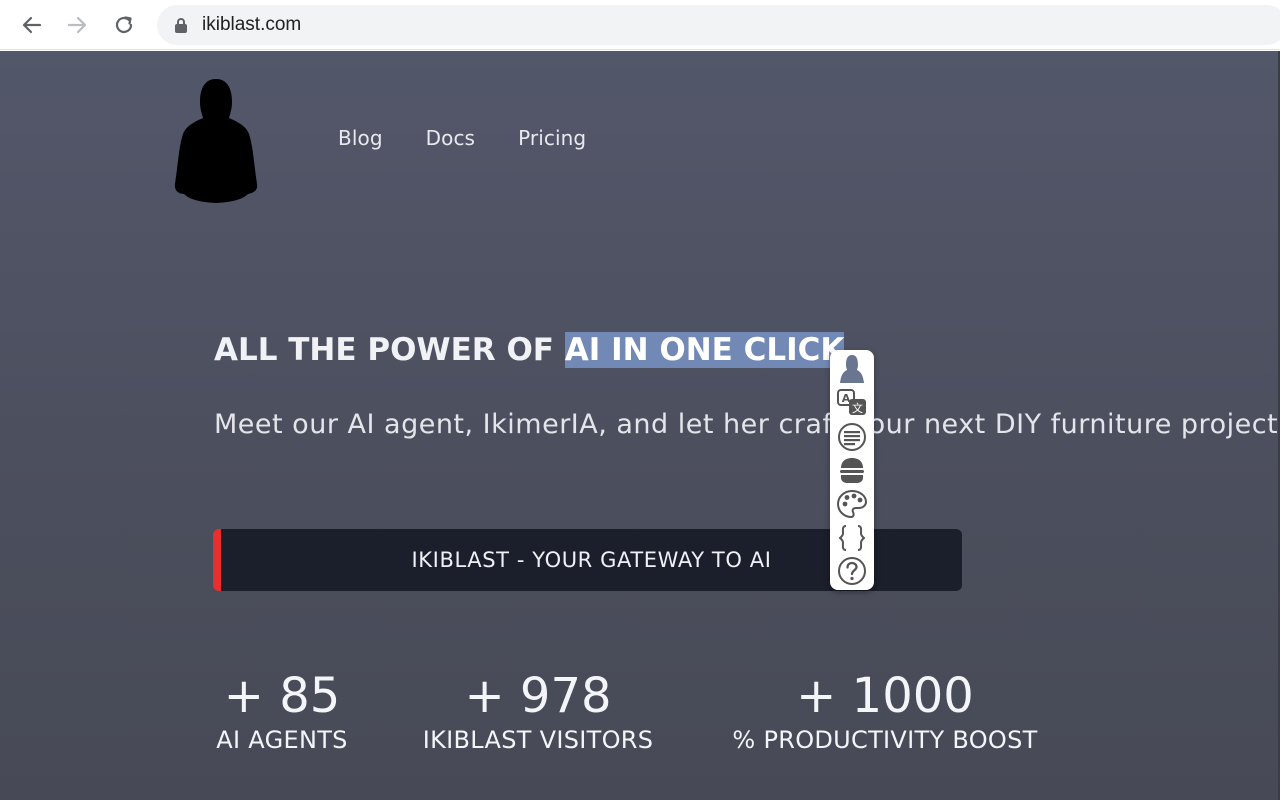 This screenshot has width=1280, height=800. What do you see at coordinates (857, 408) in the screenshot?
I see `svg-text: 文` at bounding box center [857, 408].